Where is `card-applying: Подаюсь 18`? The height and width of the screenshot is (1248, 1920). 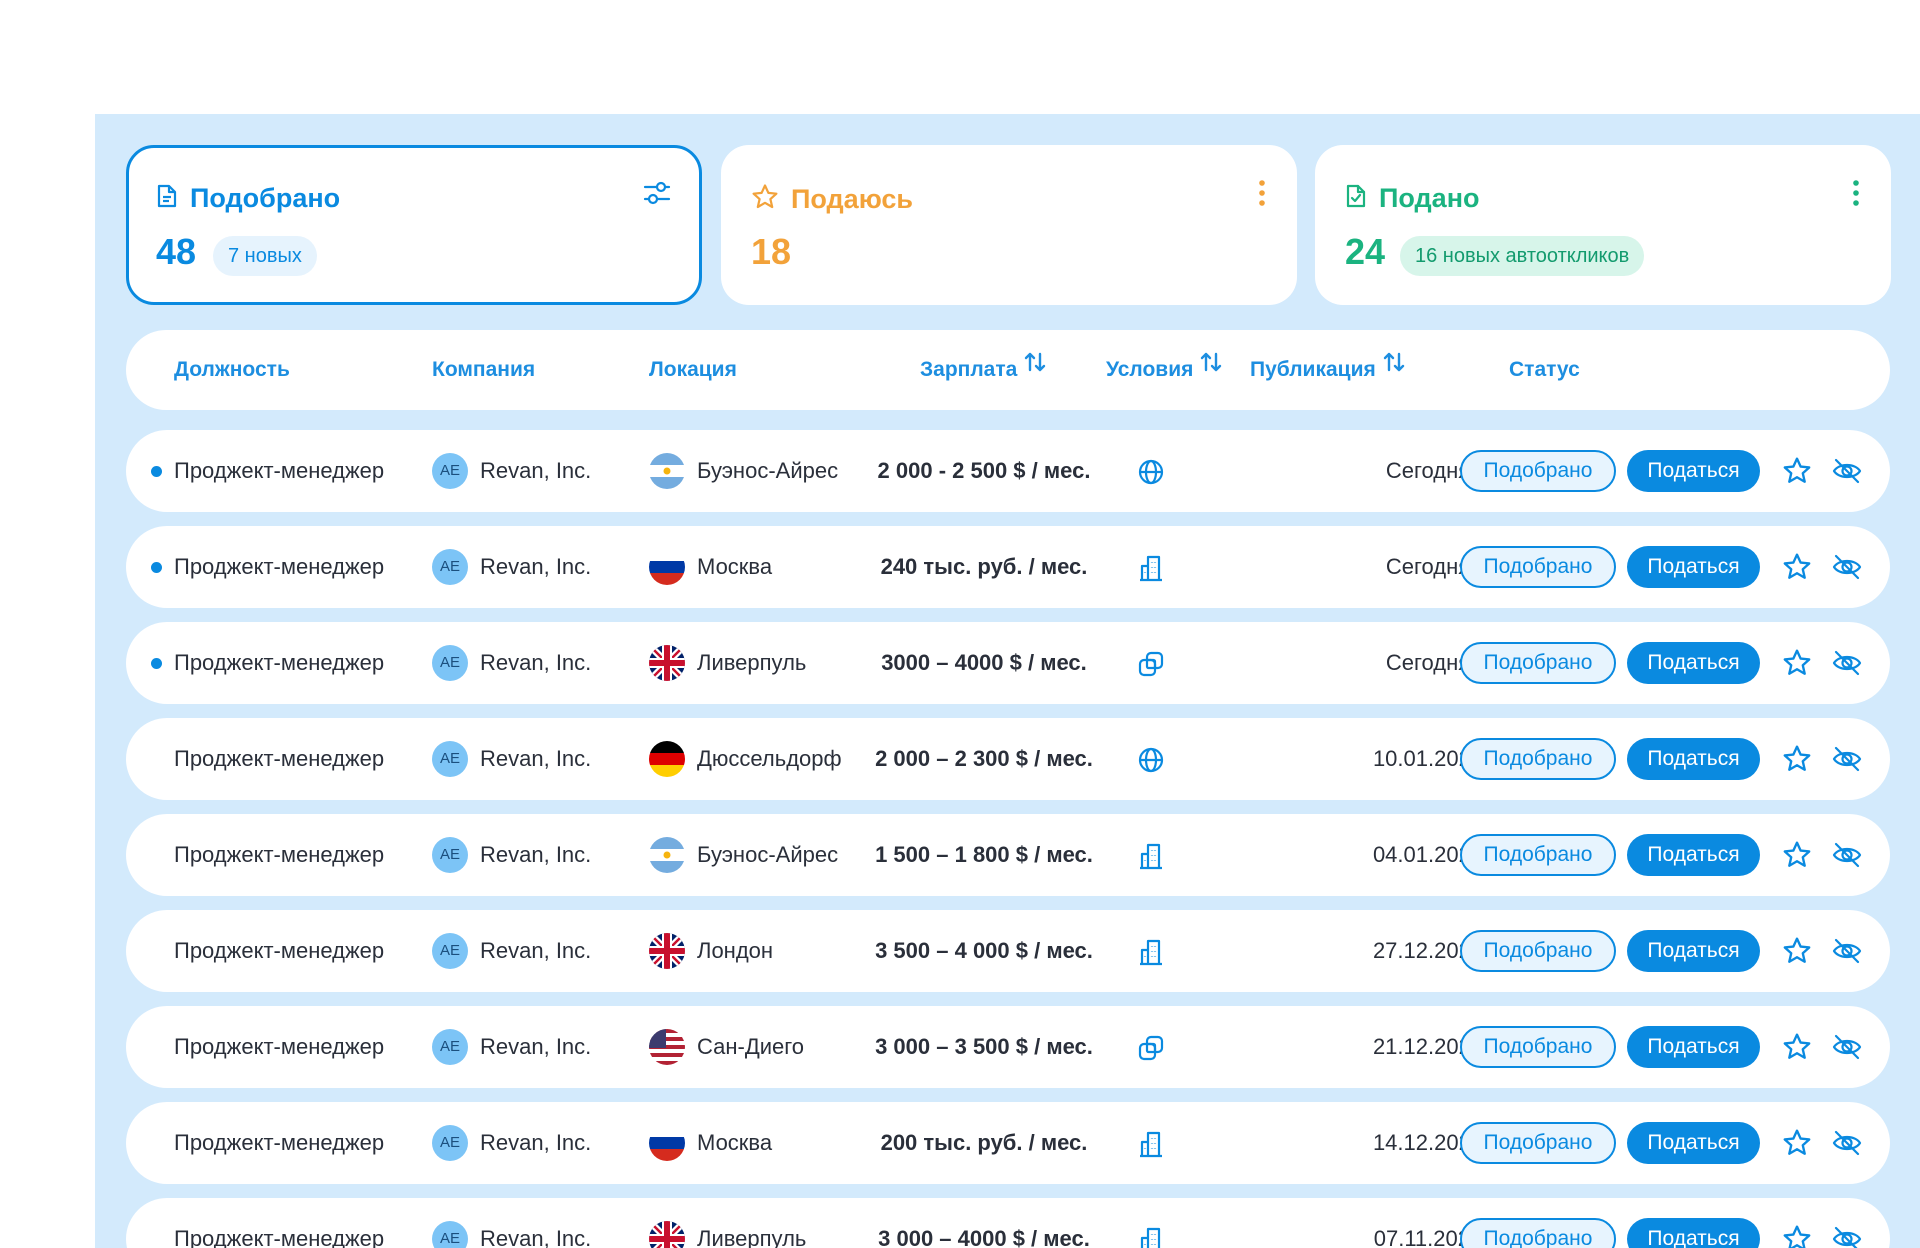
card-applying: Подаюсь 18 is located at coordinates (1009, 225).